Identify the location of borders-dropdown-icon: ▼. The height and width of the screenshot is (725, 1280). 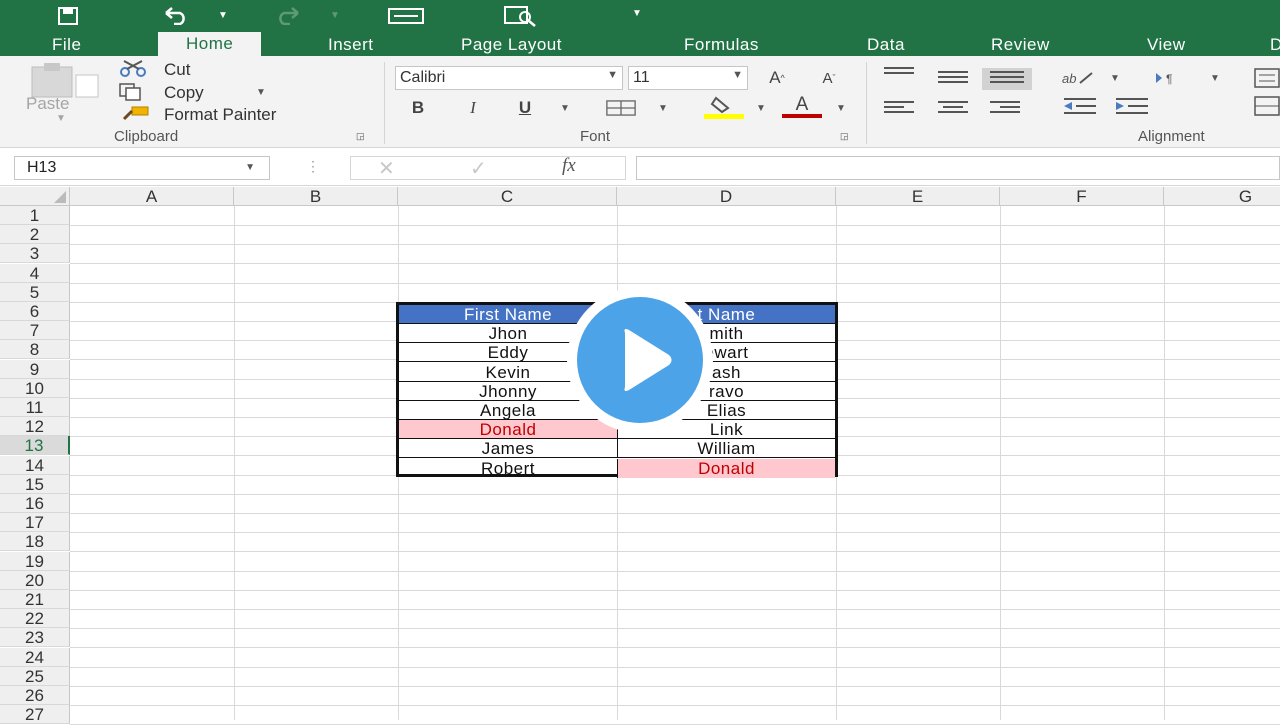
(663, 108).